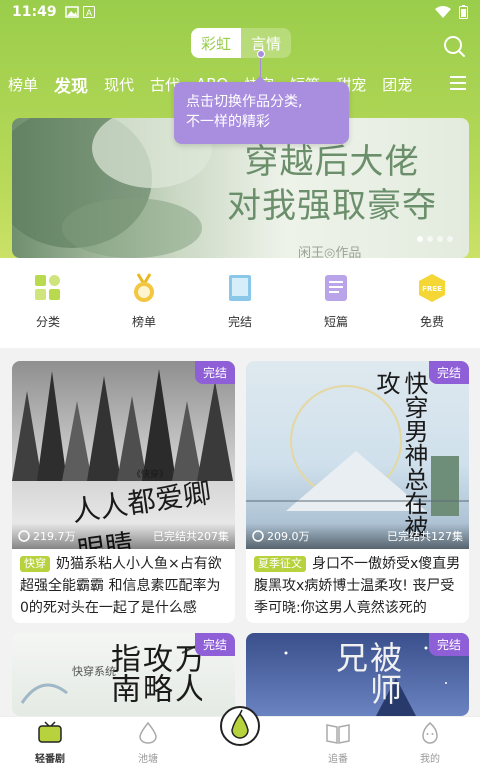  What do you see at coordinates (54, 536) in the screenshot?
I see `view-count-value: 219.7万` at bounding box center [54, 536].